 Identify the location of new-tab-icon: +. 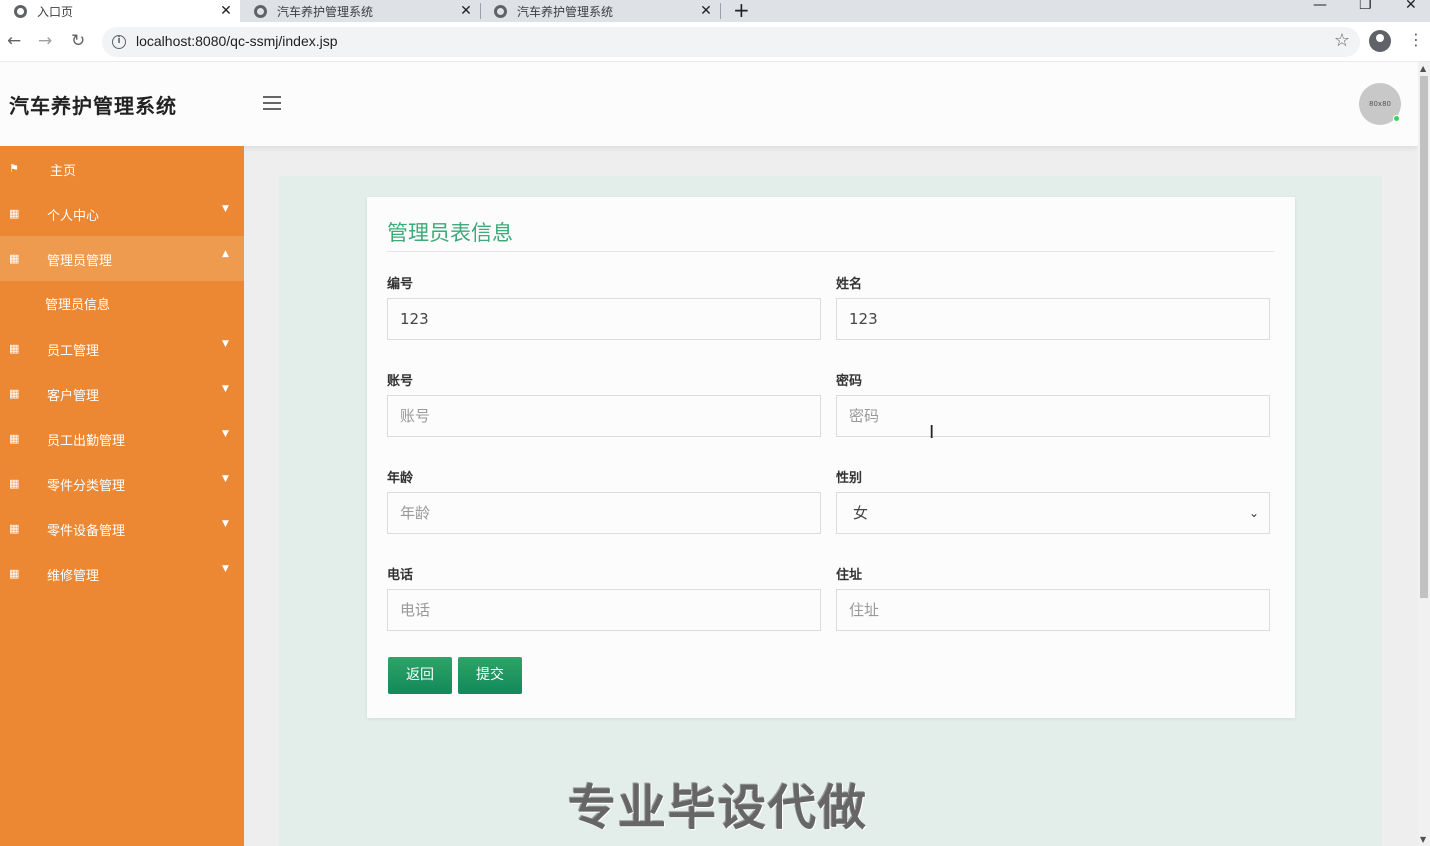
(741, 11).